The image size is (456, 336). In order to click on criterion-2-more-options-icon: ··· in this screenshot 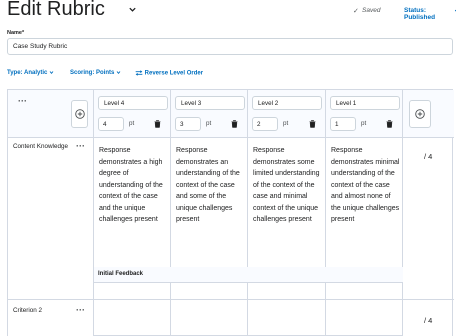, I will do `click(80, 310)`.